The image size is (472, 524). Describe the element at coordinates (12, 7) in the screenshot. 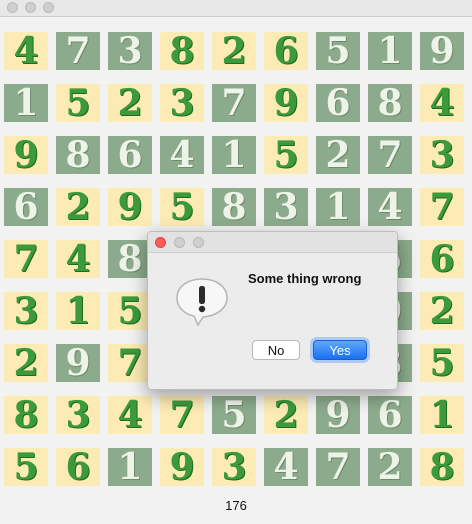

I see `window-close-button` at that location.